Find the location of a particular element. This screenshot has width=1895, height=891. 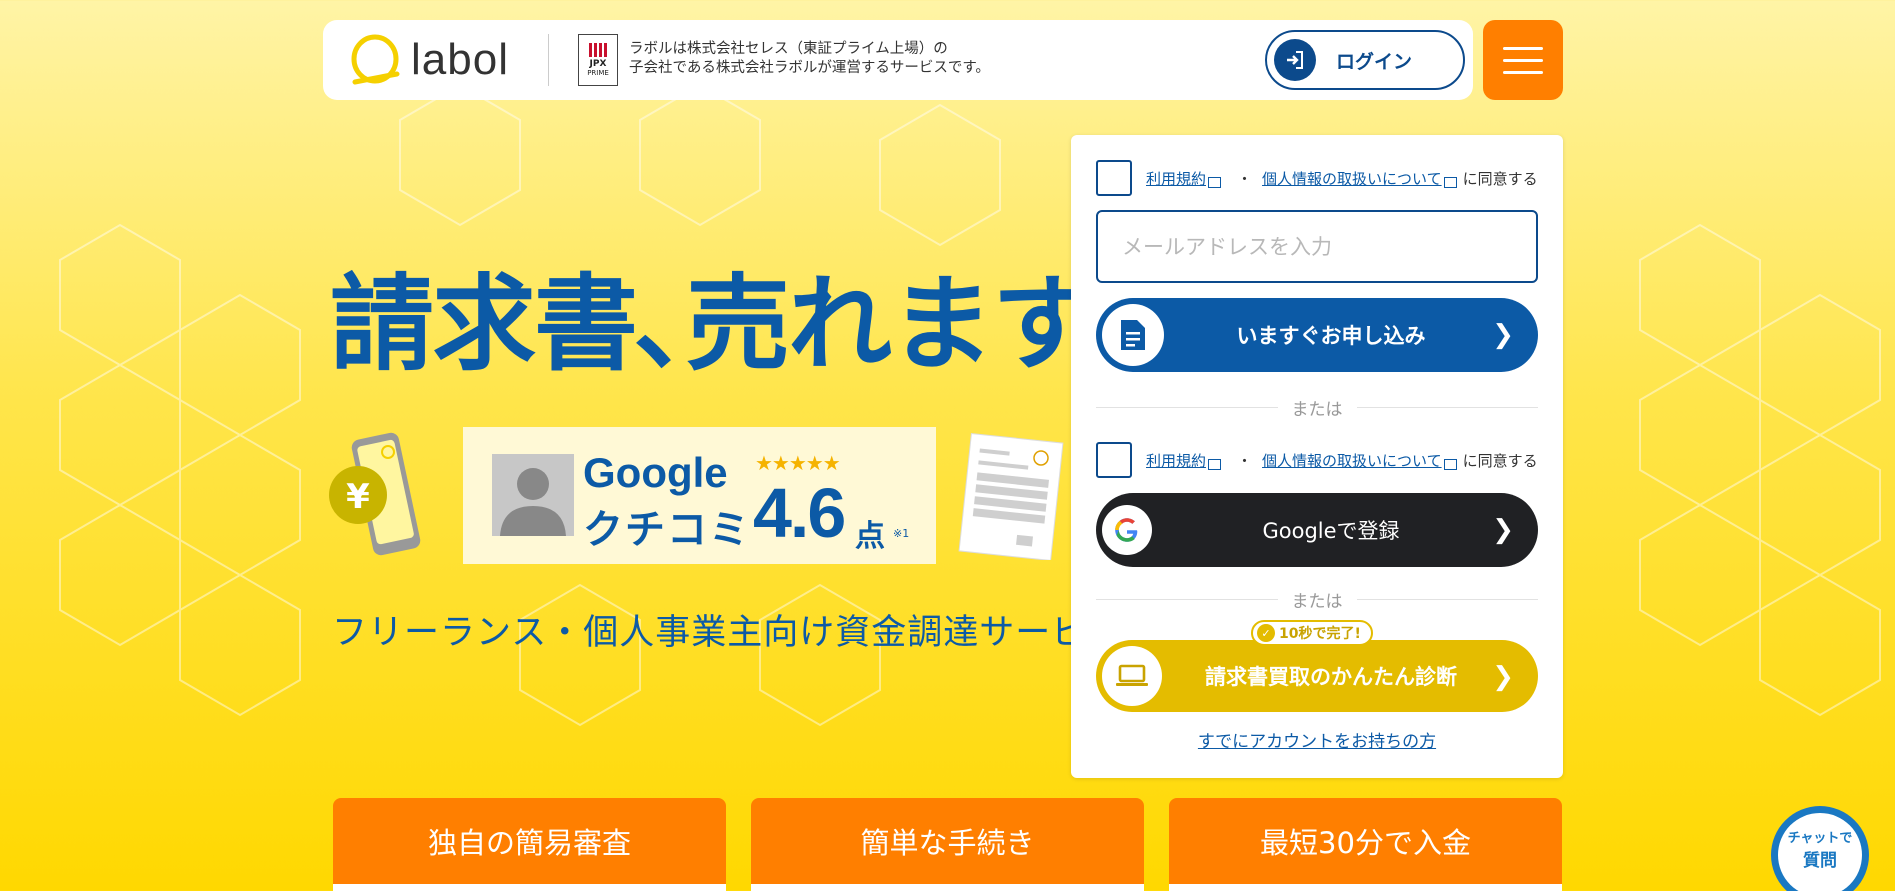

labol-logo: labol is located at coordinates (437, 60).